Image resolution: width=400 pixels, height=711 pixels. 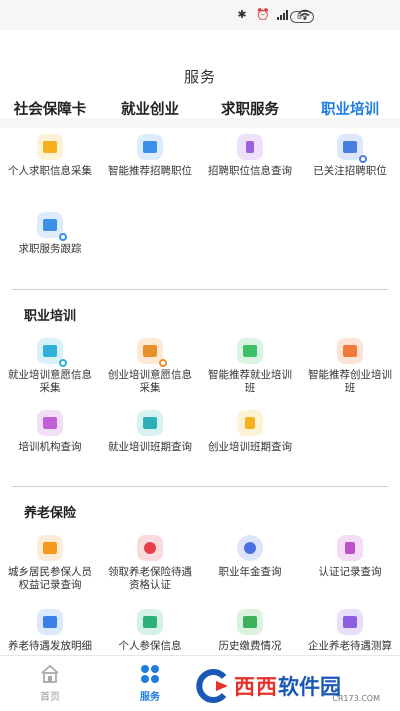 I want to click on service-label: 智能推荐招聘职位, so click(x=150, y=171).